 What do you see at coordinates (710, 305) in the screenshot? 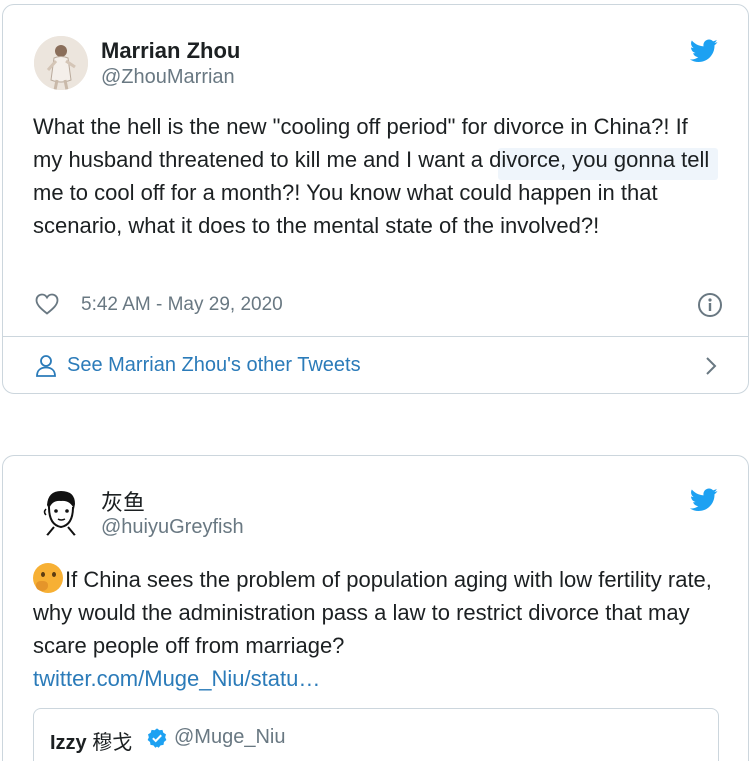
I see `info-icon` at bounding box center [710, 305].